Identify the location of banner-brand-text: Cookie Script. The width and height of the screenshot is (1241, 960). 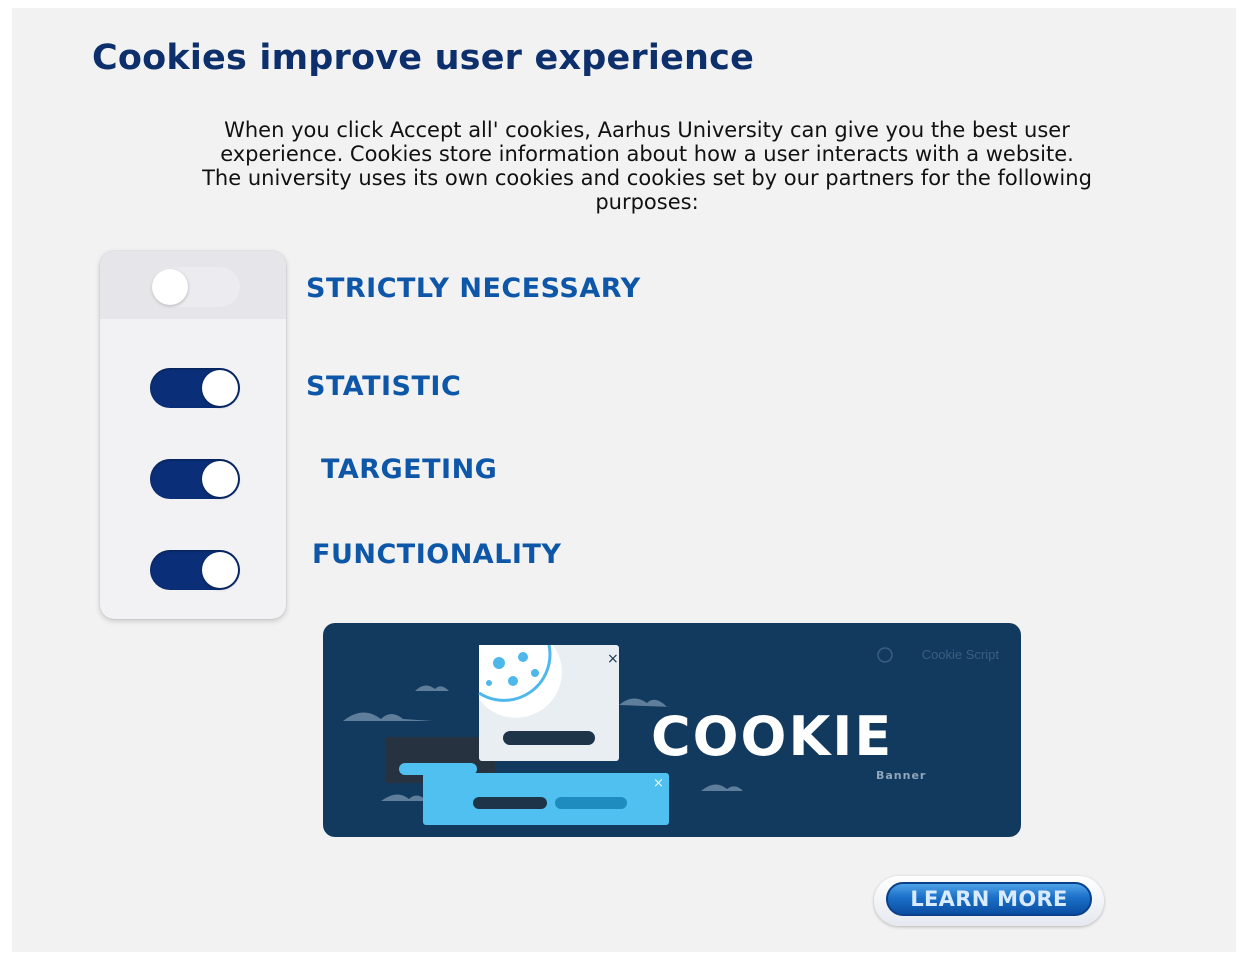
(960, 654).